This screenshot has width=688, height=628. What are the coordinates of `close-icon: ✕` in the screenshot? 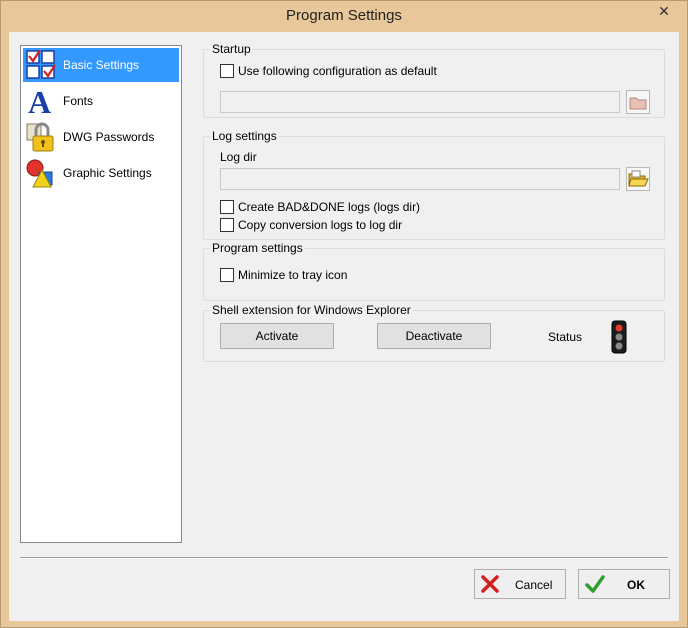 It's located at (664, 11).